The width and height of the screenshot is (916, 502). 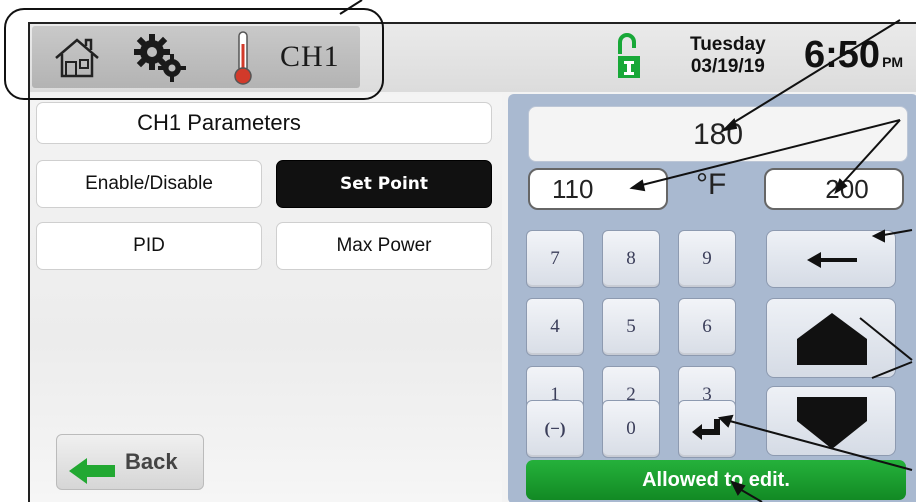 I want to click on time-label: 6:50, so click(x=842, y=55).